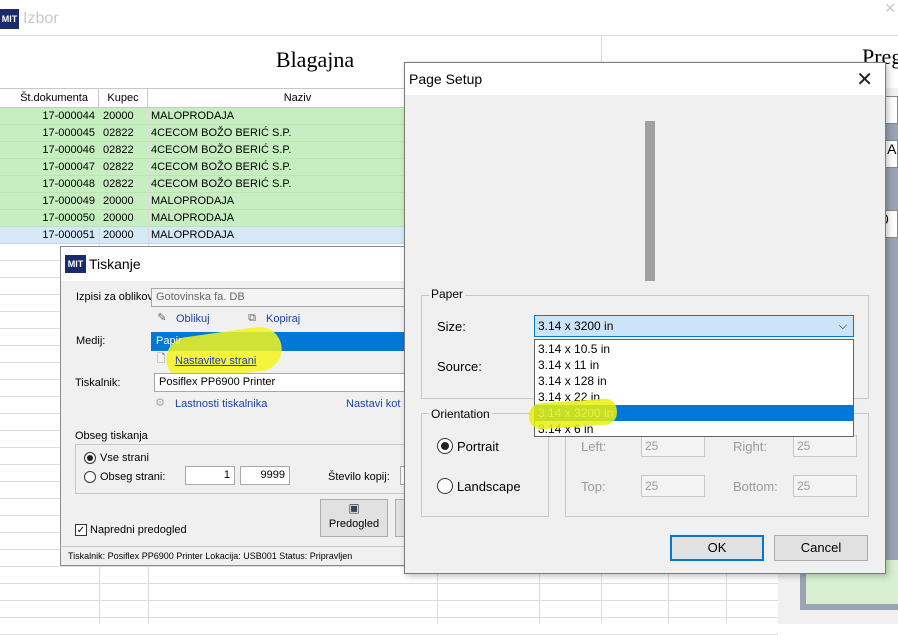  What do you see at coordinates (111, 436) in the screenshot?
I see `obseg-label: Obseg tiskanja` at bounding box center [111, 436].